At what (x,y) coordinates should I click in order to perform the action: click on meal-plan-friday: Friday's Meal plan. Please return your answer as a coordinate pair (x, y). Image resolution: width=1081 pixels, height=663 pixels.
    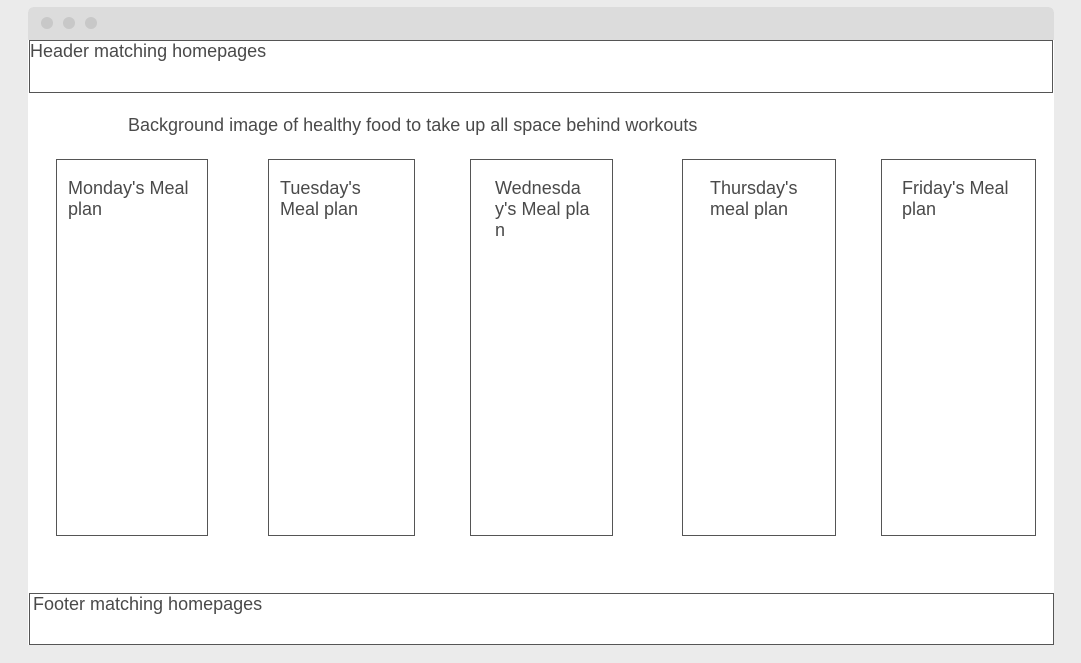
    Looking at the image, I should click on (958, 347).